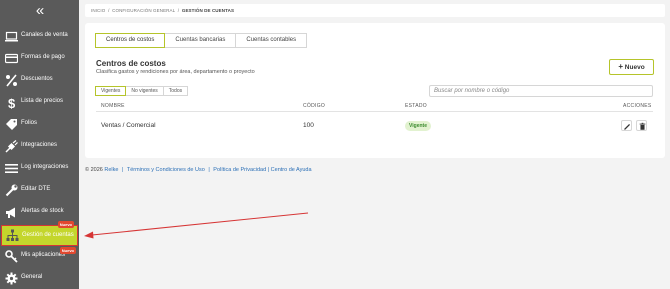 Image resolution: width=670 pixels, height=289 pixels. What do you see at coordinates (130, 40) in the screenshot?
I see `tab-centros-de-costos: Centros de costos` at bounding box center [130, 40].